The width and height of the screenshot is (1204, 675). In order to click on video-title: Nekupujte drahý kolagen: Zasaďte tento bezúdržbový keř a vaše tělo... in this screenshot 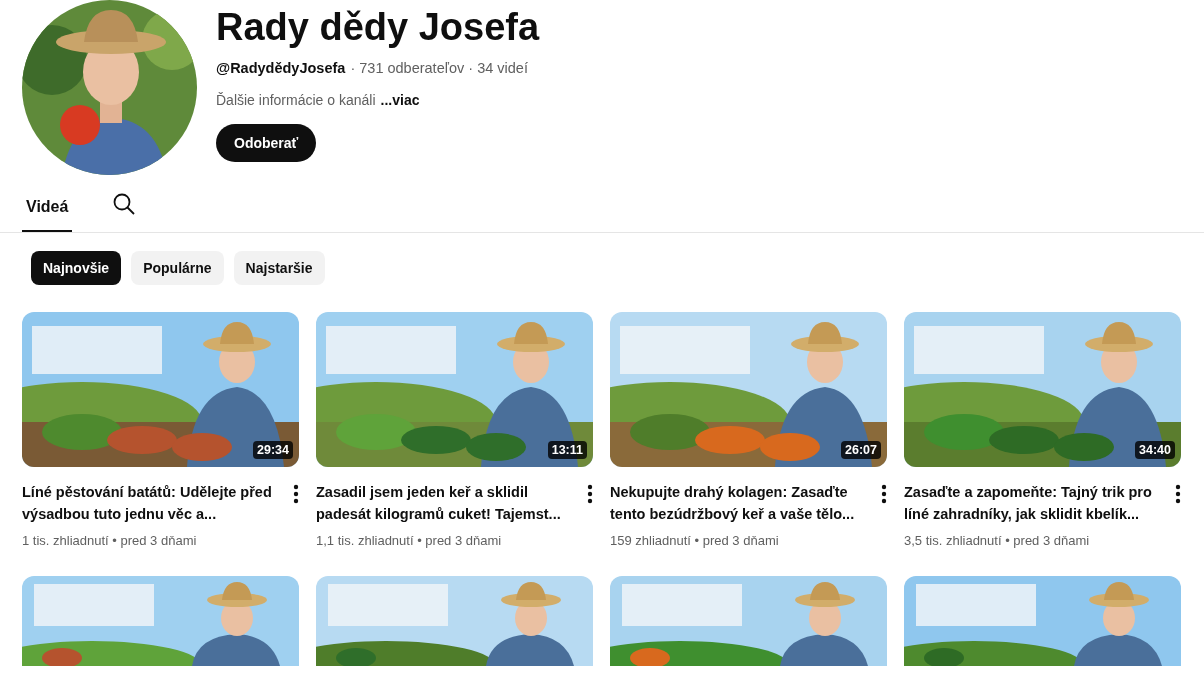, I will do `click(741, 503)`.